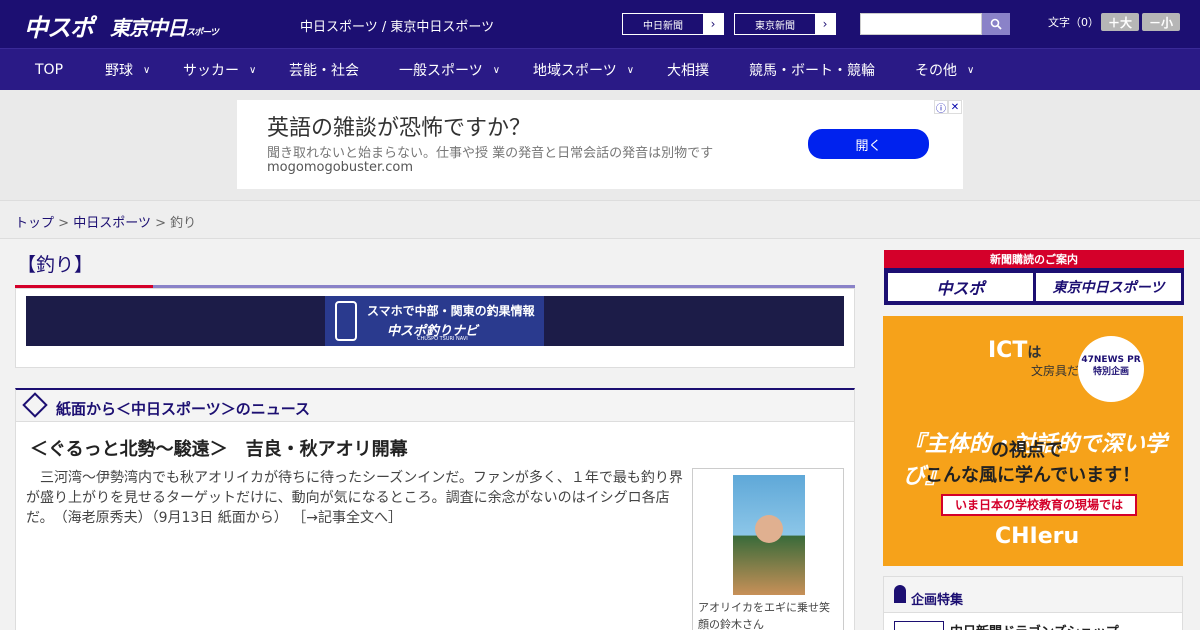  I want to click on ad-open-button: 開く, so click(868, 144).